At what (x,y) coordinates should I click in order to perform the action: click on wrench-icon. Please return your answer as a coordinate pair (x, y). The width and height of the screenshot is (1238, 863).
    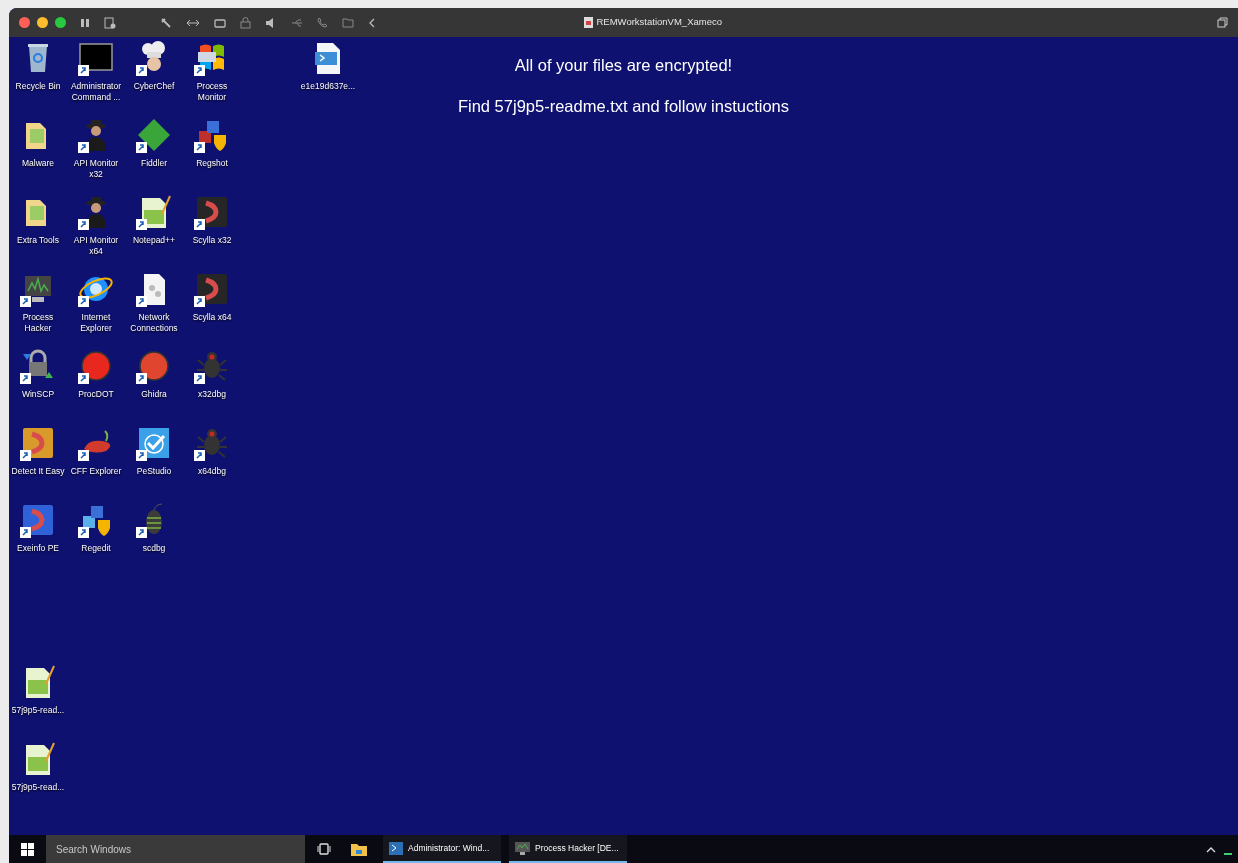
    Looking at the image, I should click on (166, 22).